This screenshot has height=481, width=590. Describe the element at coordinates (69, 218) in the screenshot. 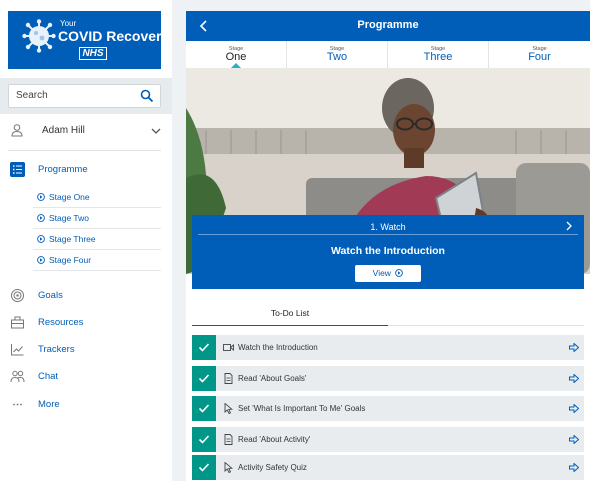

I see `sub-item-label: Stage Two` at that location.